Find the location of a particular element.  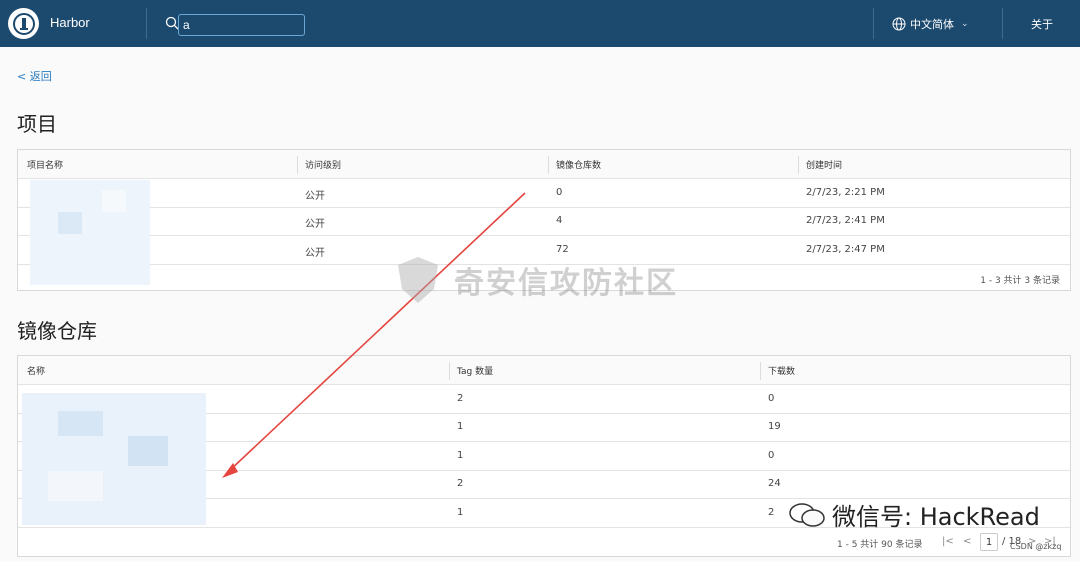

created-time: 2/7/23, 2:21 PM is located at coordinates (845, 192).